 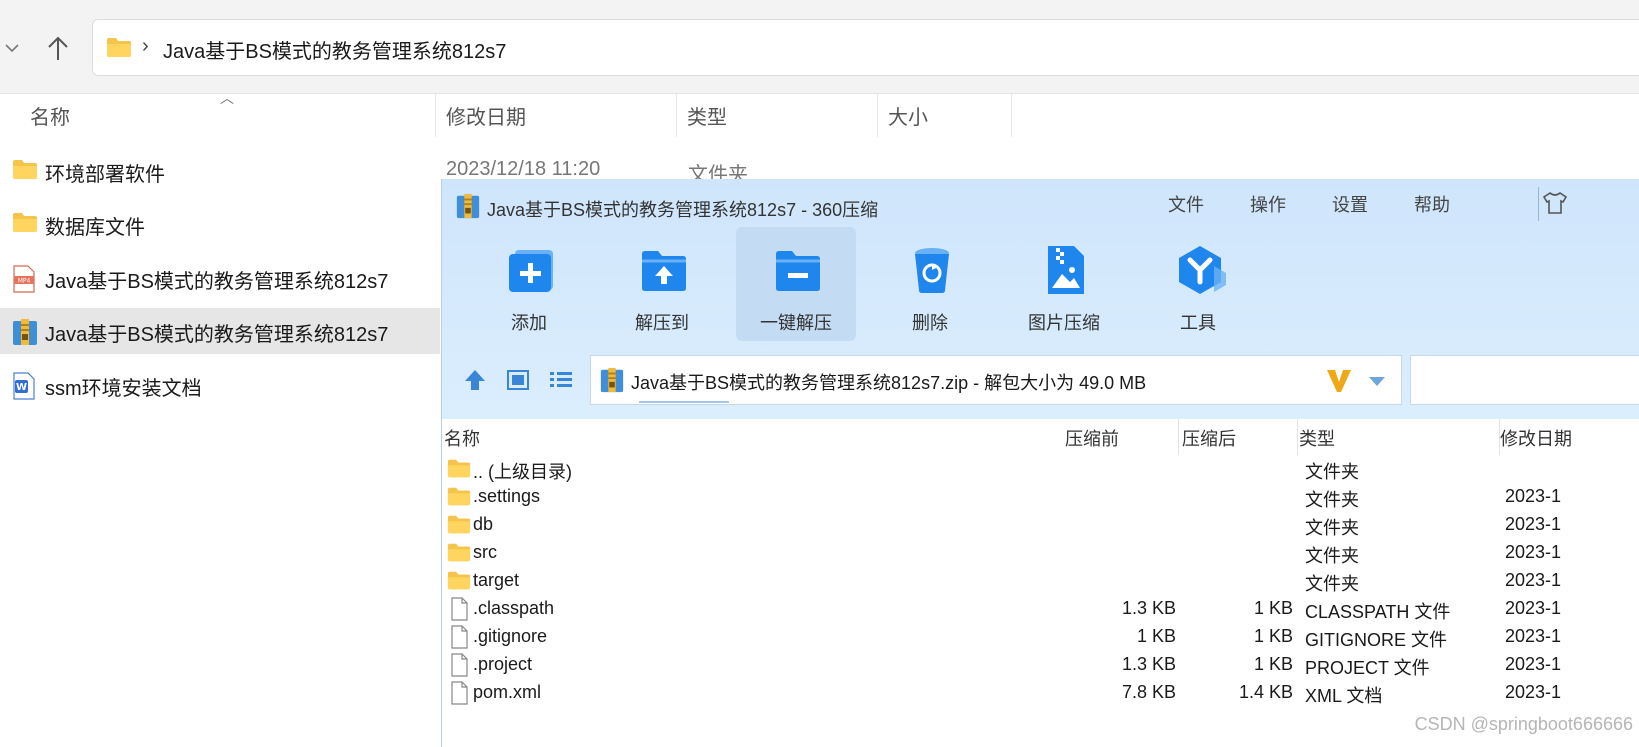 I want to click on extract-to-icon, so click(x=664, y=271).